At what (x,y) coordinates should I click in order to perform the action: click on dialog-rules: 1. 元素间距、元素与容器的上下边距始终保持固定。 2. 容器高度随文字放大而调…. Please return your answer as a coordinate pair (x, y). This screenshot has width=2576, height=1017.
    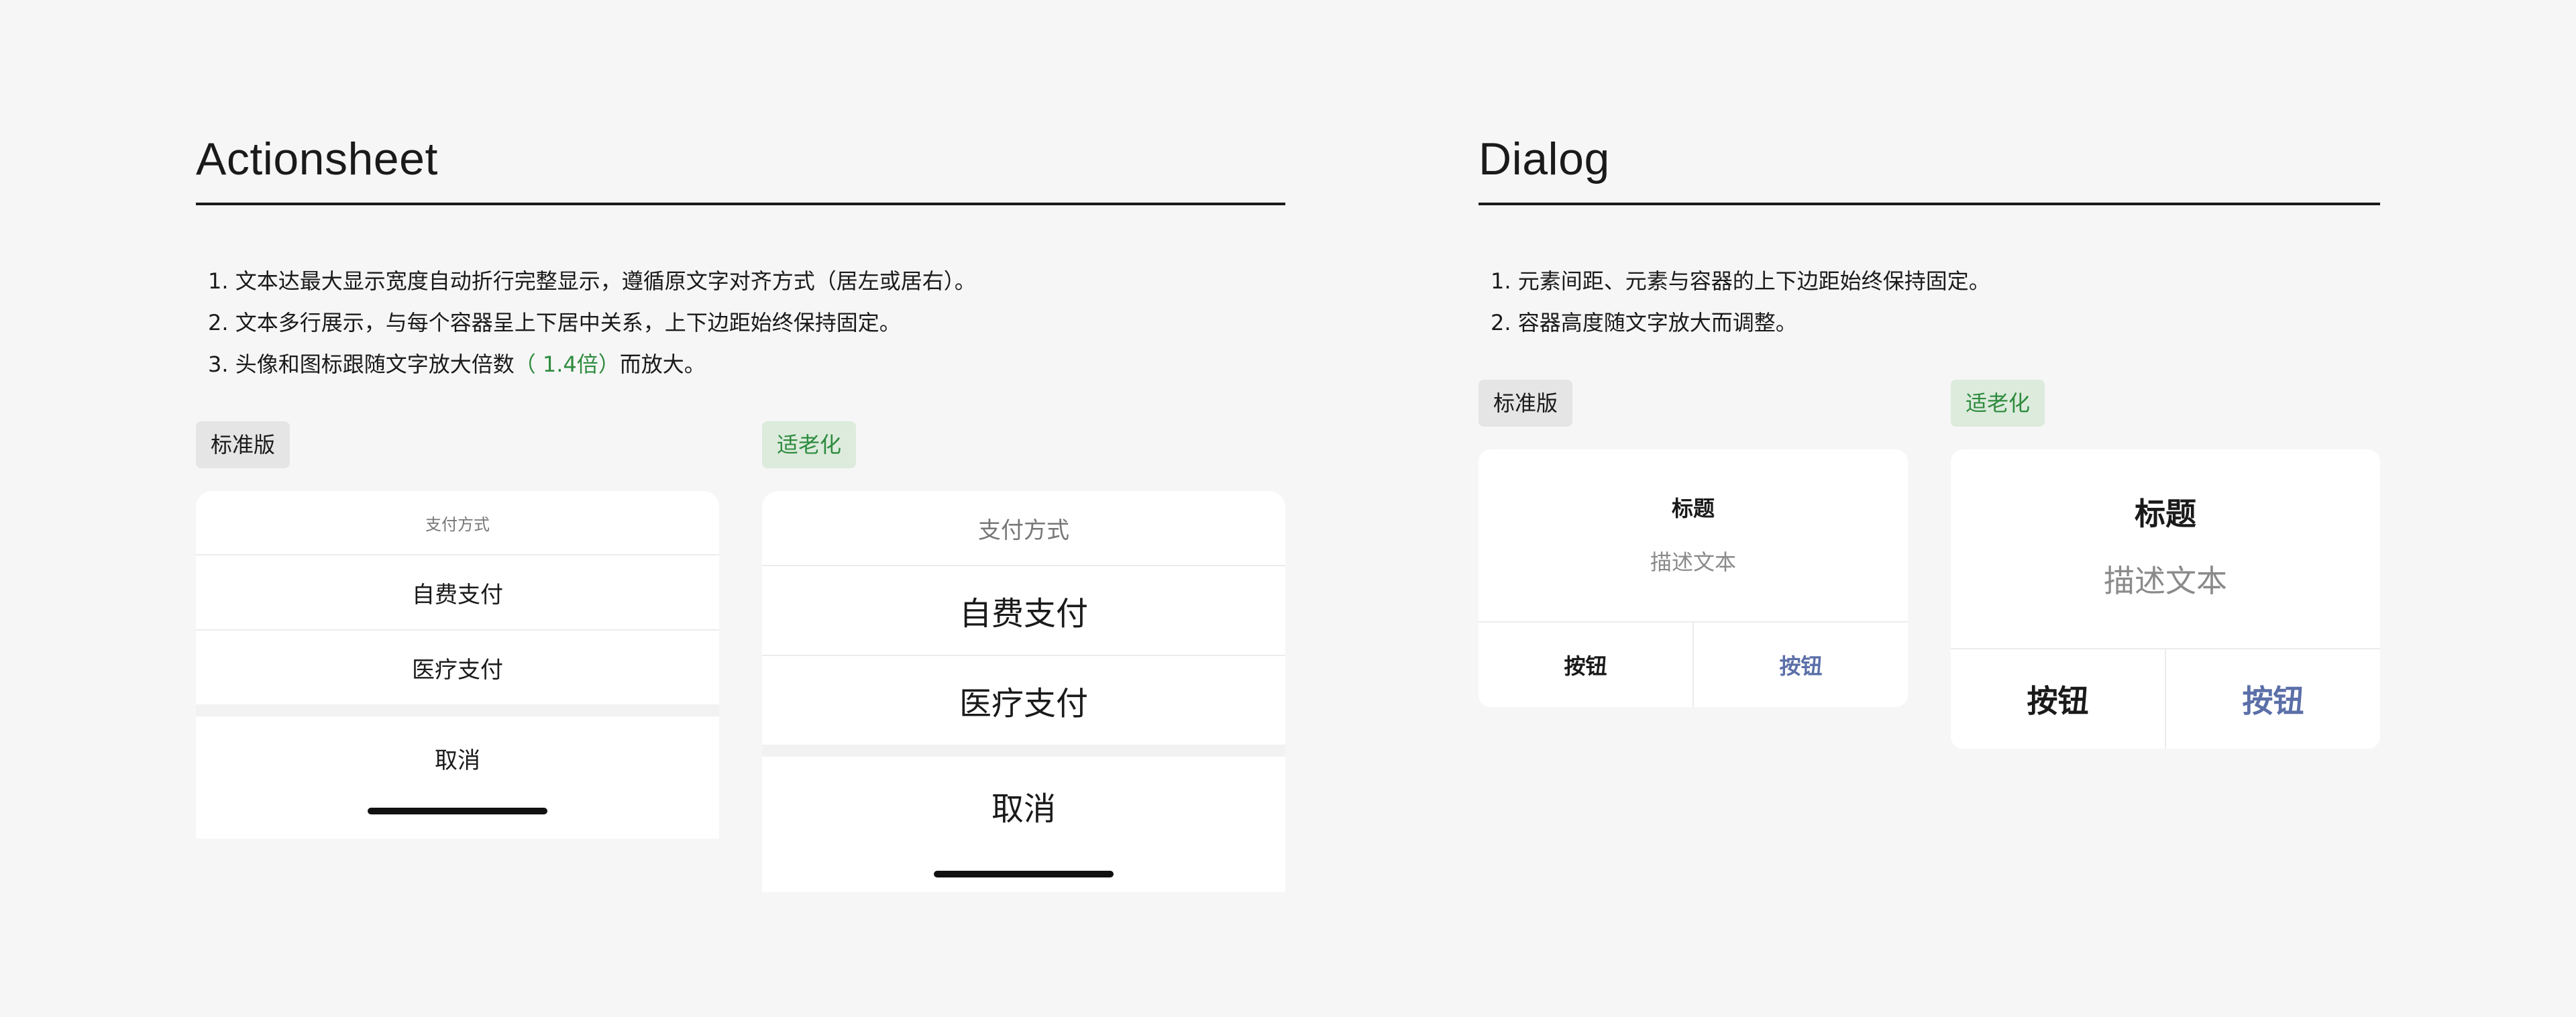
    Looking at the image, I should click on (1740, 301).